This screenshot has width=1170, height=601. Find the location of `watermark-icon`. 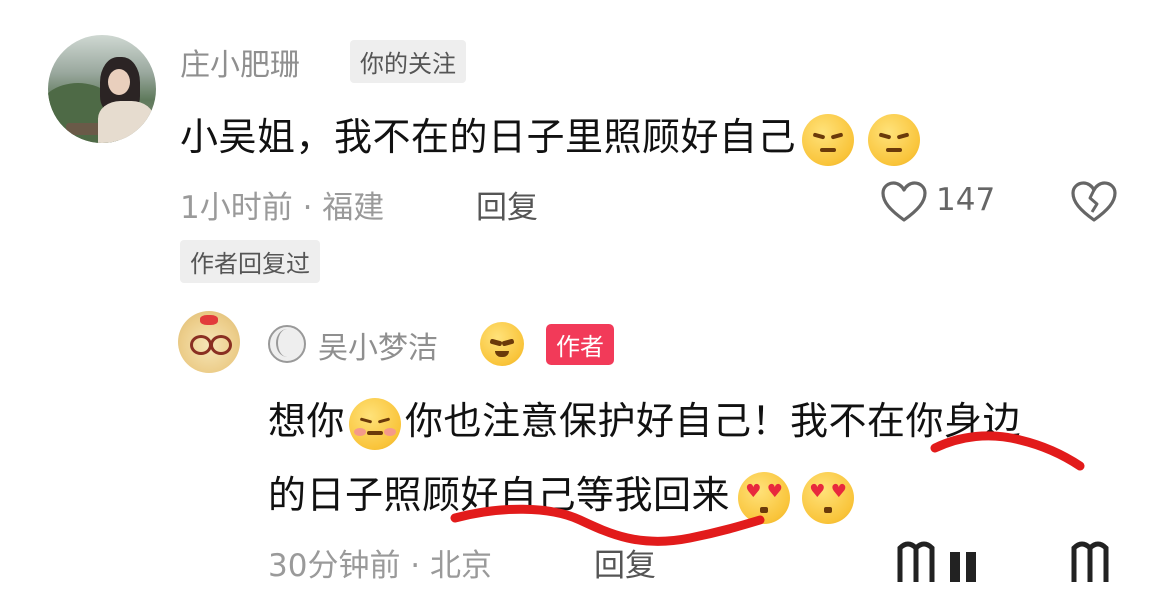

watermark-icon is located at coordinates (1003, 561).